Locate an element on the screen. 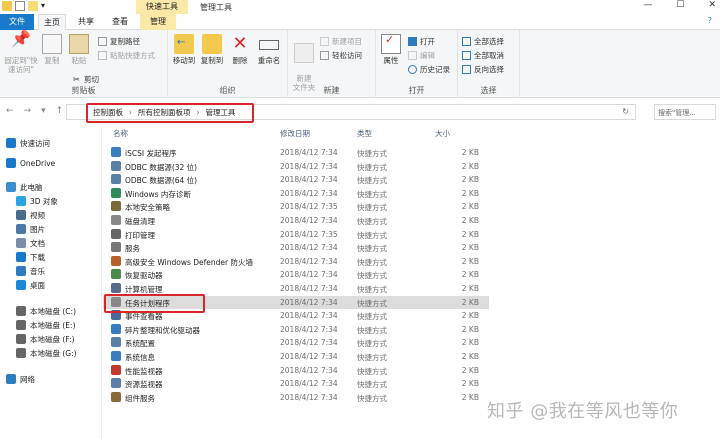 The width and height of the screenshot is (720, 439). sidebar-item: 本地磁盘 (C:) is located at coordinates (46, 311).